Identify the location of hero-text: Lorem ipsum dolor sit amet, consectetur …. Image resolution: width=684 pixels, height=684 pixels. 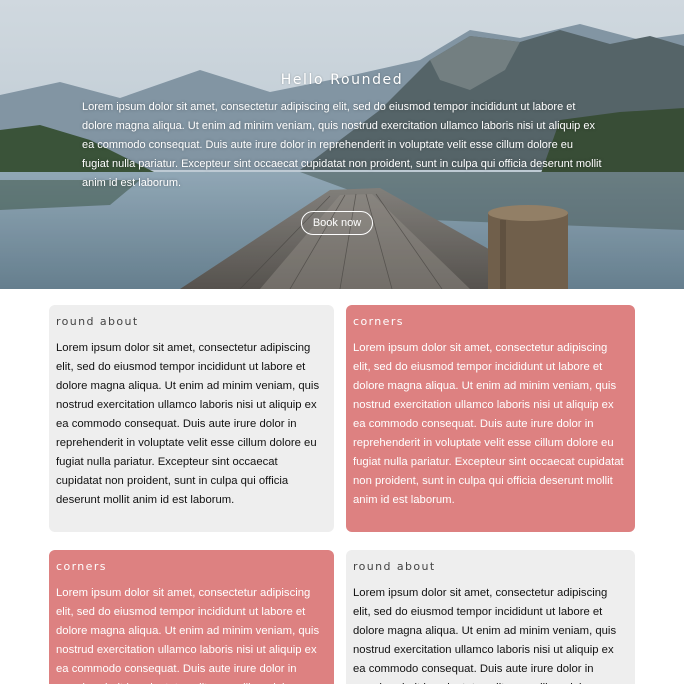
(342, 145).